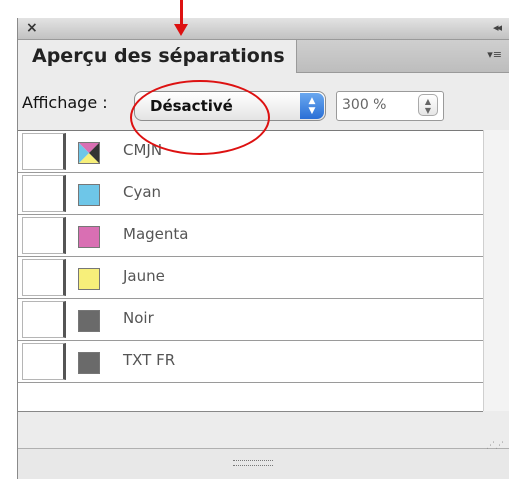 Image resolution: width=509 pixels, height=479 pixels. What do you see at coordinates (32, 28) in the screenshot?
I see `close-icon: ×` at bounding box center [32, 28].